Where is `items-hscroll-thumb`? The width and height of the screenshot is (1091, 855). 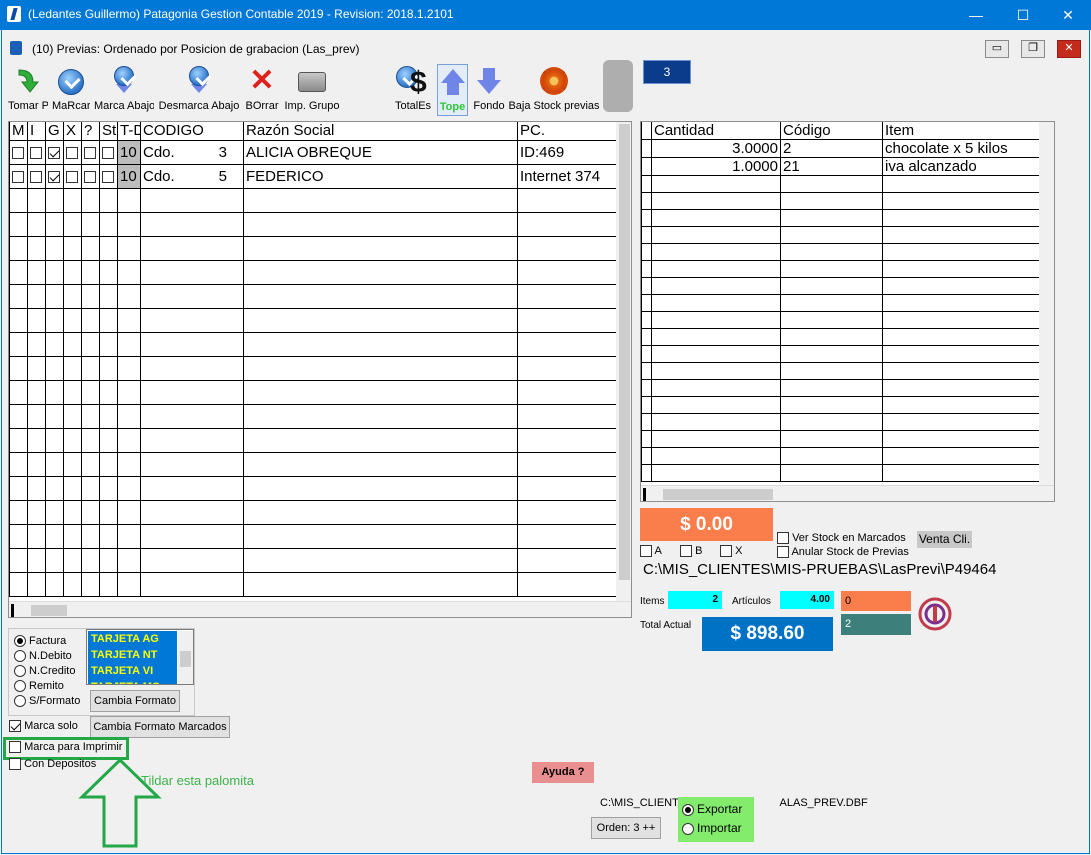
items-hscroll-thumb is located at coordinates (718, 494).